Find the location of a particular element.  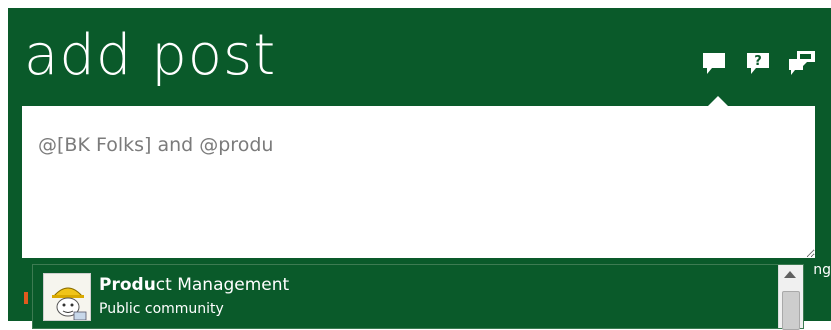

page-title: add post is located at coordinates (150, 55).